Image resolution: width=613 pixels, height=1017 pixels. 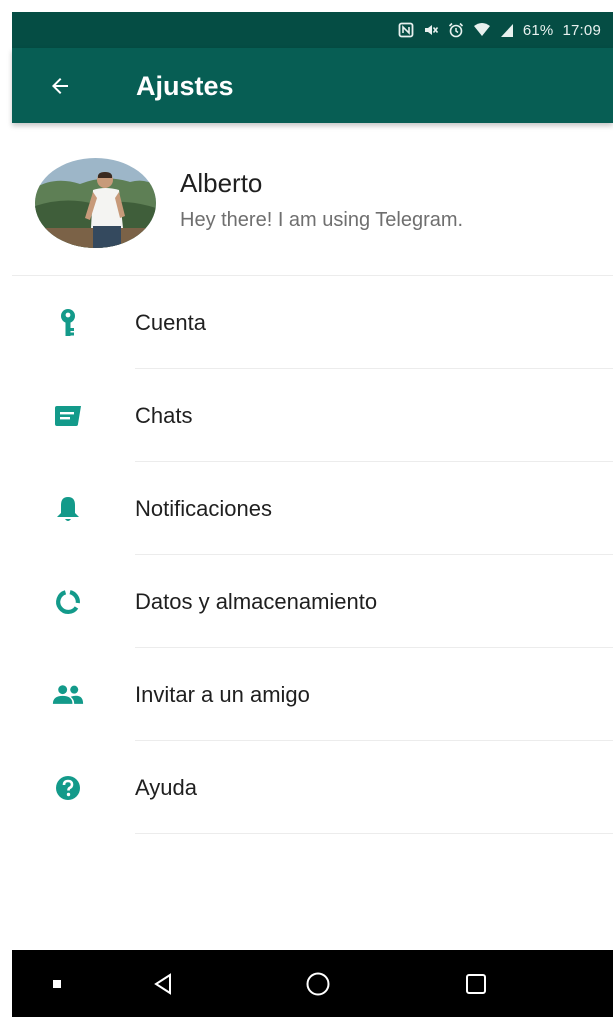 What do you see at coordinates (68, 323) in the screenshot?
I see `key-icon` at bounding box center [68, 323].